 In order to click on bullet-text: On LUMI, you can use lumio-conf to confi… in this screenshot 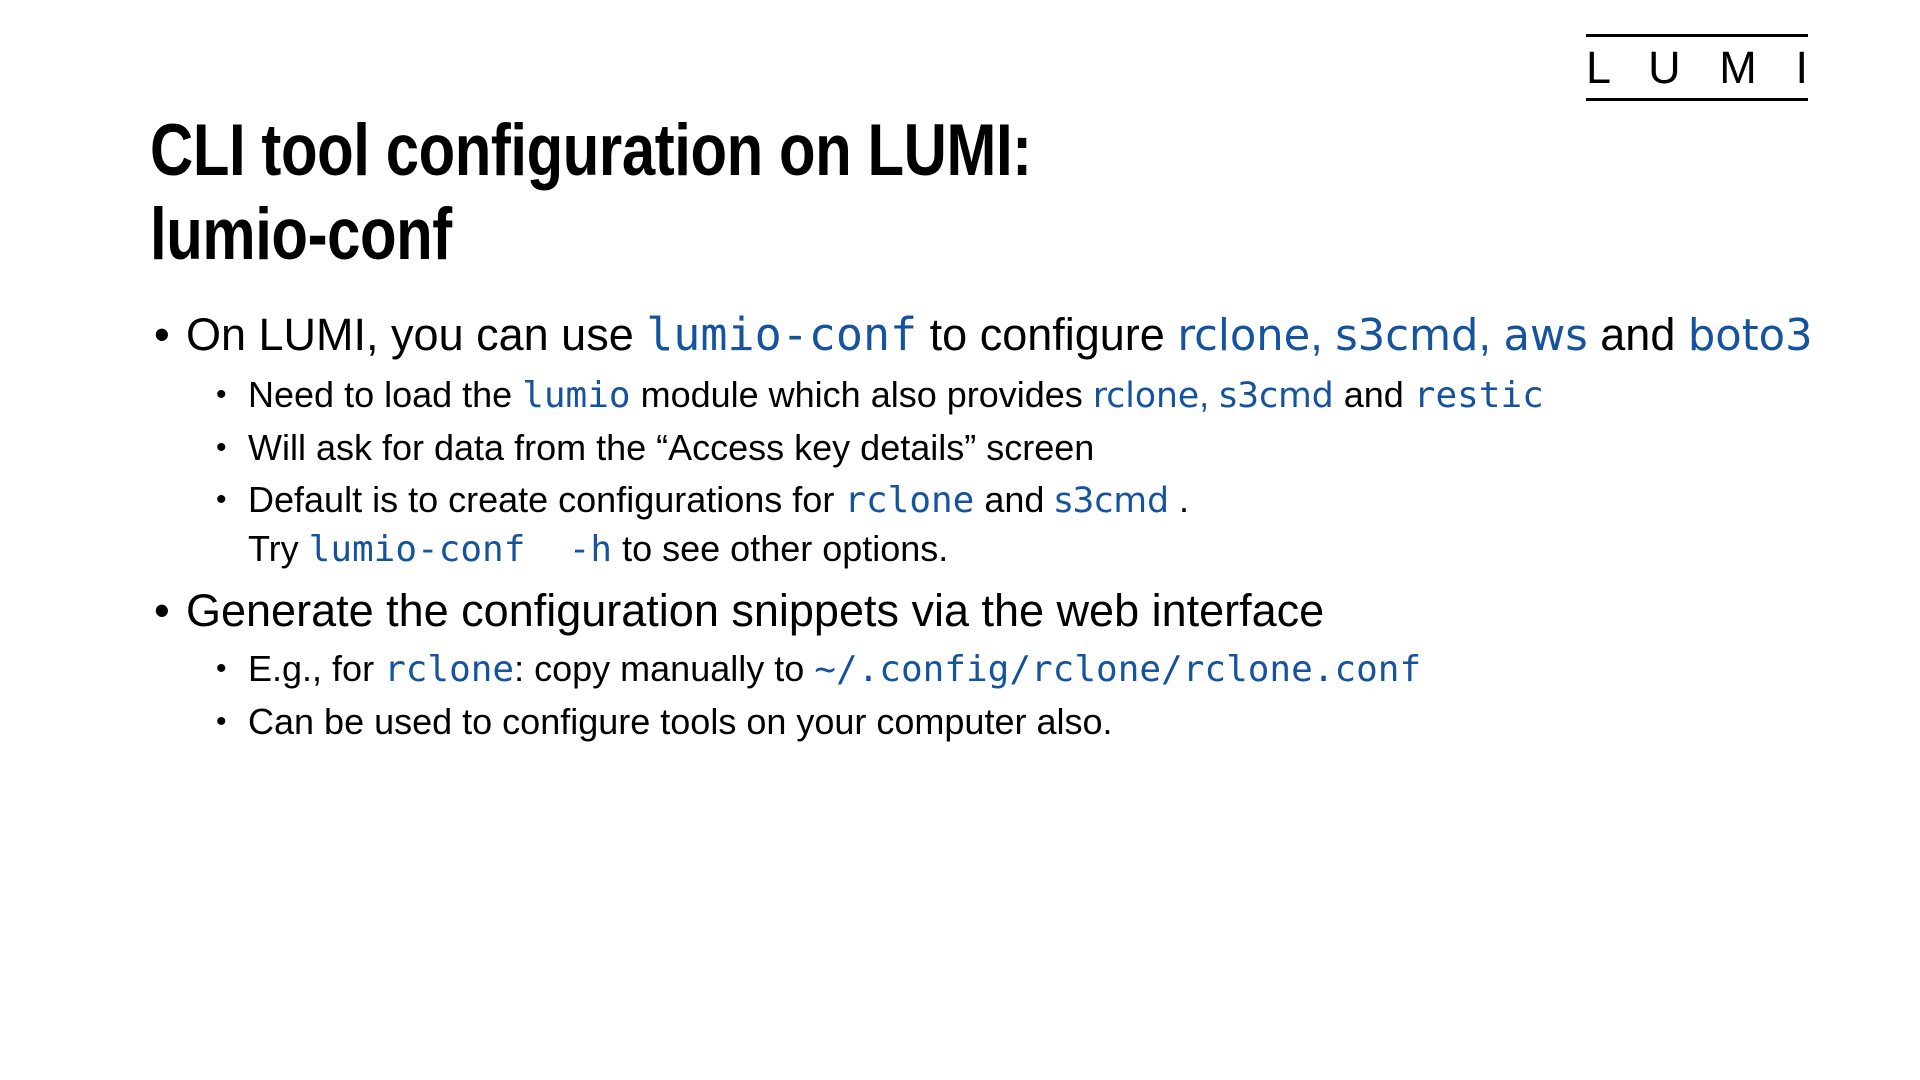, I will do `click(999, 334)`.